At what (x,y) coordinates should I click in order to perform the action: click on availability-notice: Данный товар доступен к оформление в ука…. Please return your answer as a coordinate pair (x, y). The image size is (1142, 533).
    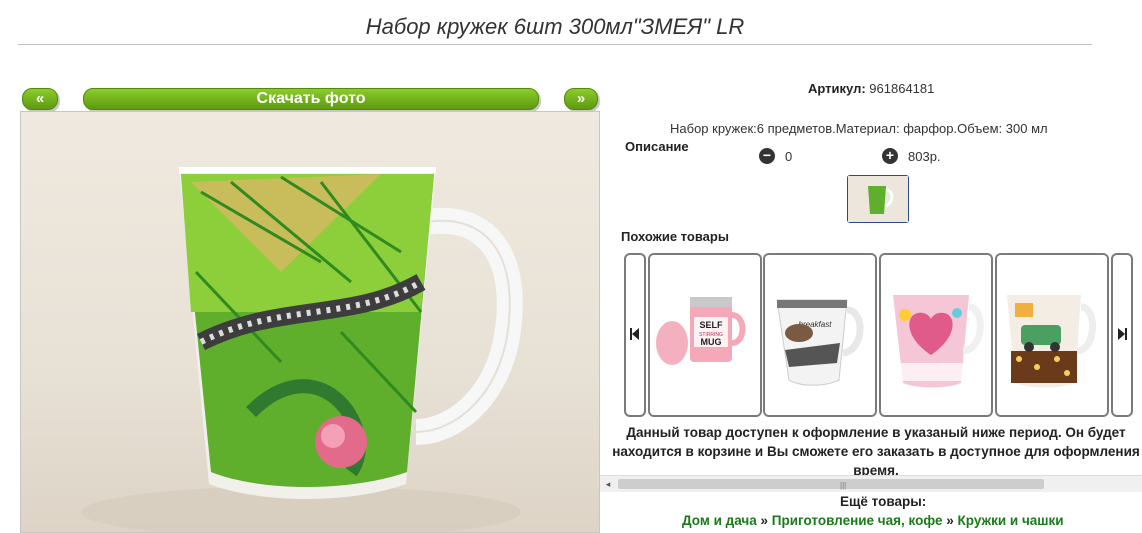
    Looking at the image, I should click on (876, 450).